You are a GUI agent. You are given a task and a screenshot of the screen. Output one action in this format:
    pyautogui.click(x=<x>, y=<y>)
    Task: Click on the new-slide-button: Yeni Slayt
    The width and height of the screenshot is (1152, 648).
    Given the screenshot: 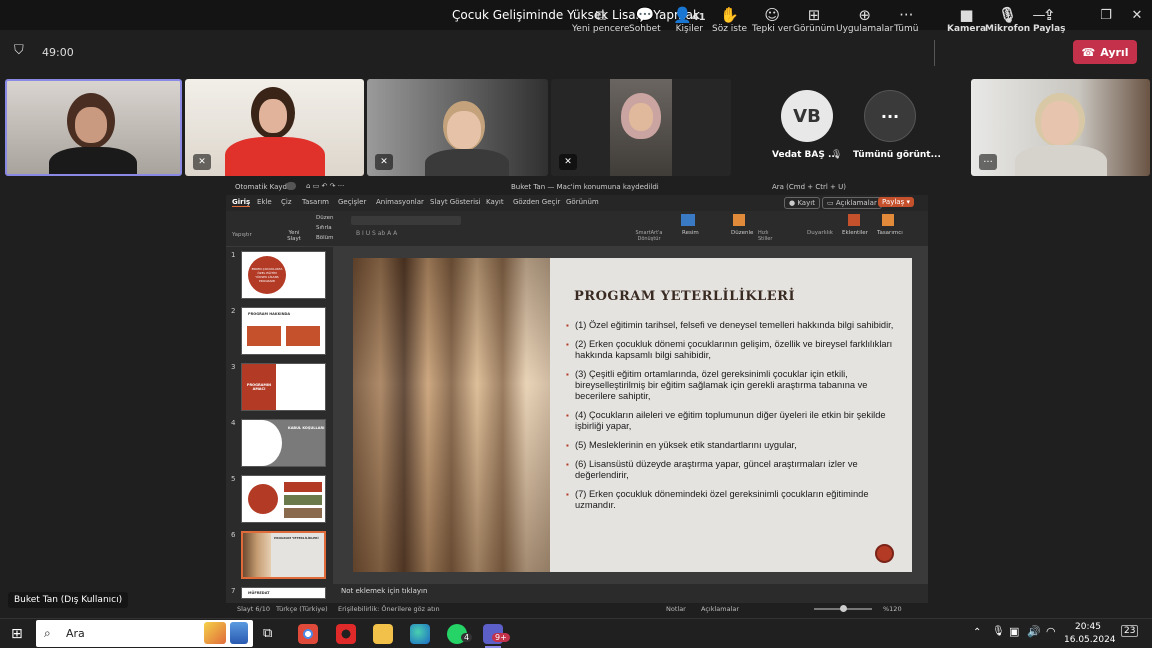 What is the action you would take?
    pyautogui.click(x=294, y=236)
    